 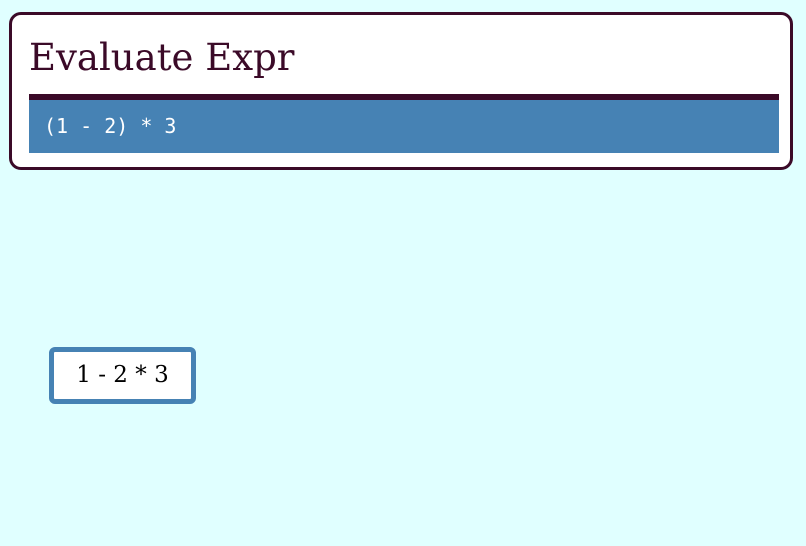 I want to click on task-title: Evaluate Expr, so click(x=162, y=57).